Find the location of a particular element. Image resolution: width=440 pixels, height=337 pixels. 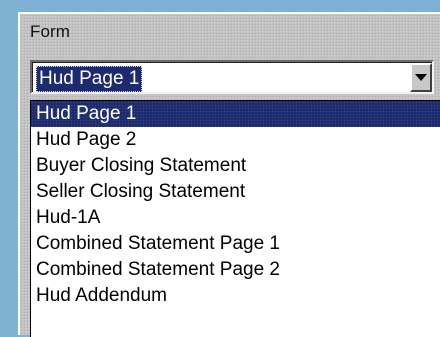

form-select-field: Hud Page 1 is located at coordinates (232, 77).